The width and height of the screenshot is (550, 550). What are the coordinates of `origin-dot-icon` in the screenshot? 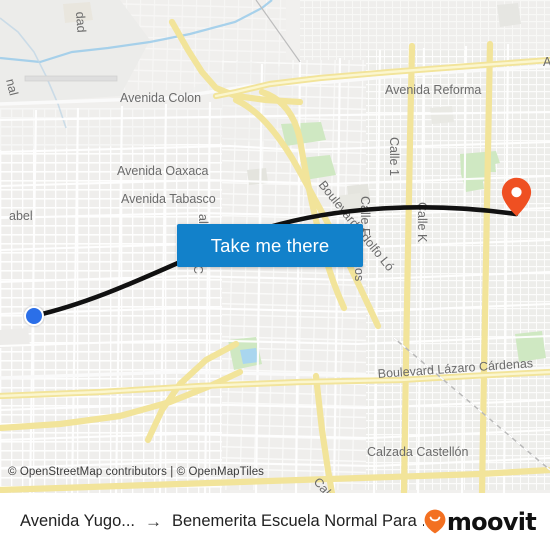 It's located at (34, 316).